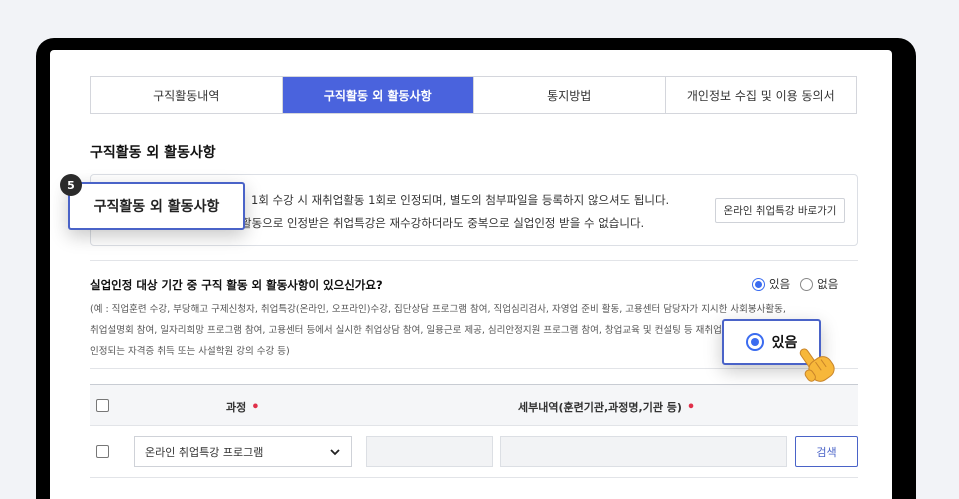 This screenshot has width=959, height=499. I want to click on details-field, so click(643, 451).